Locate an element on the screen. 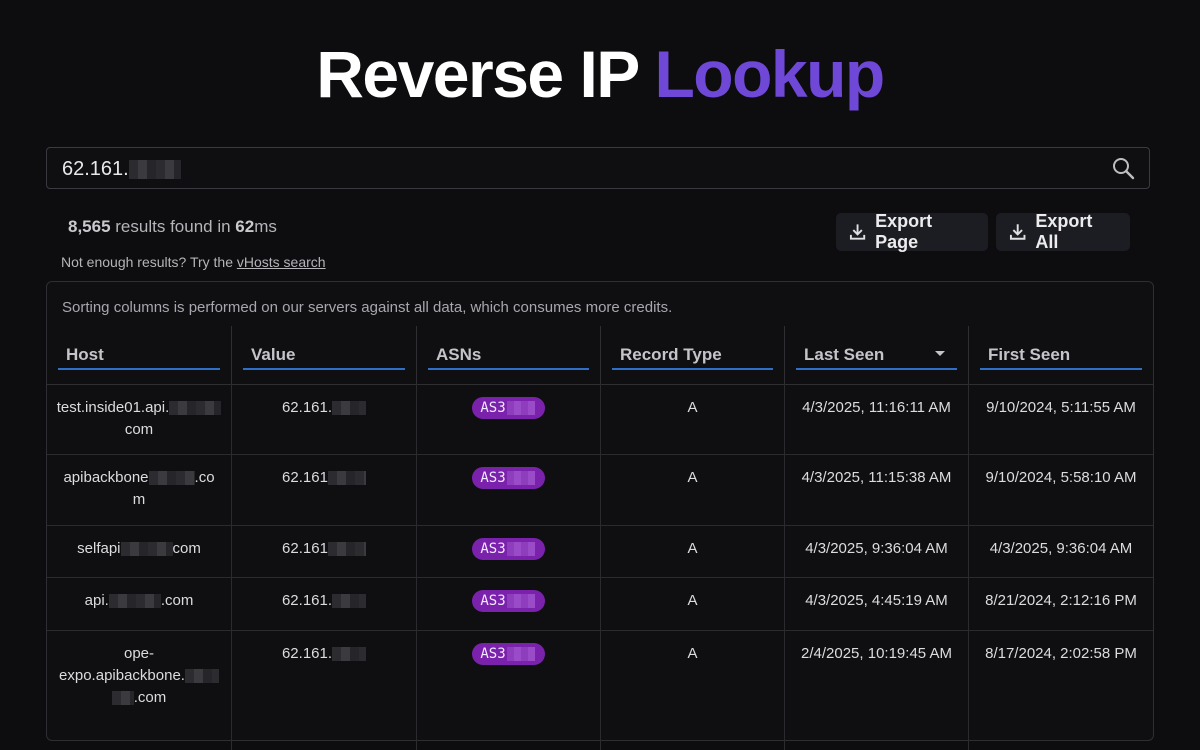 This screenshot has height=750, width=1200. column-asns: ASNs is located at coordinates (509, 355).